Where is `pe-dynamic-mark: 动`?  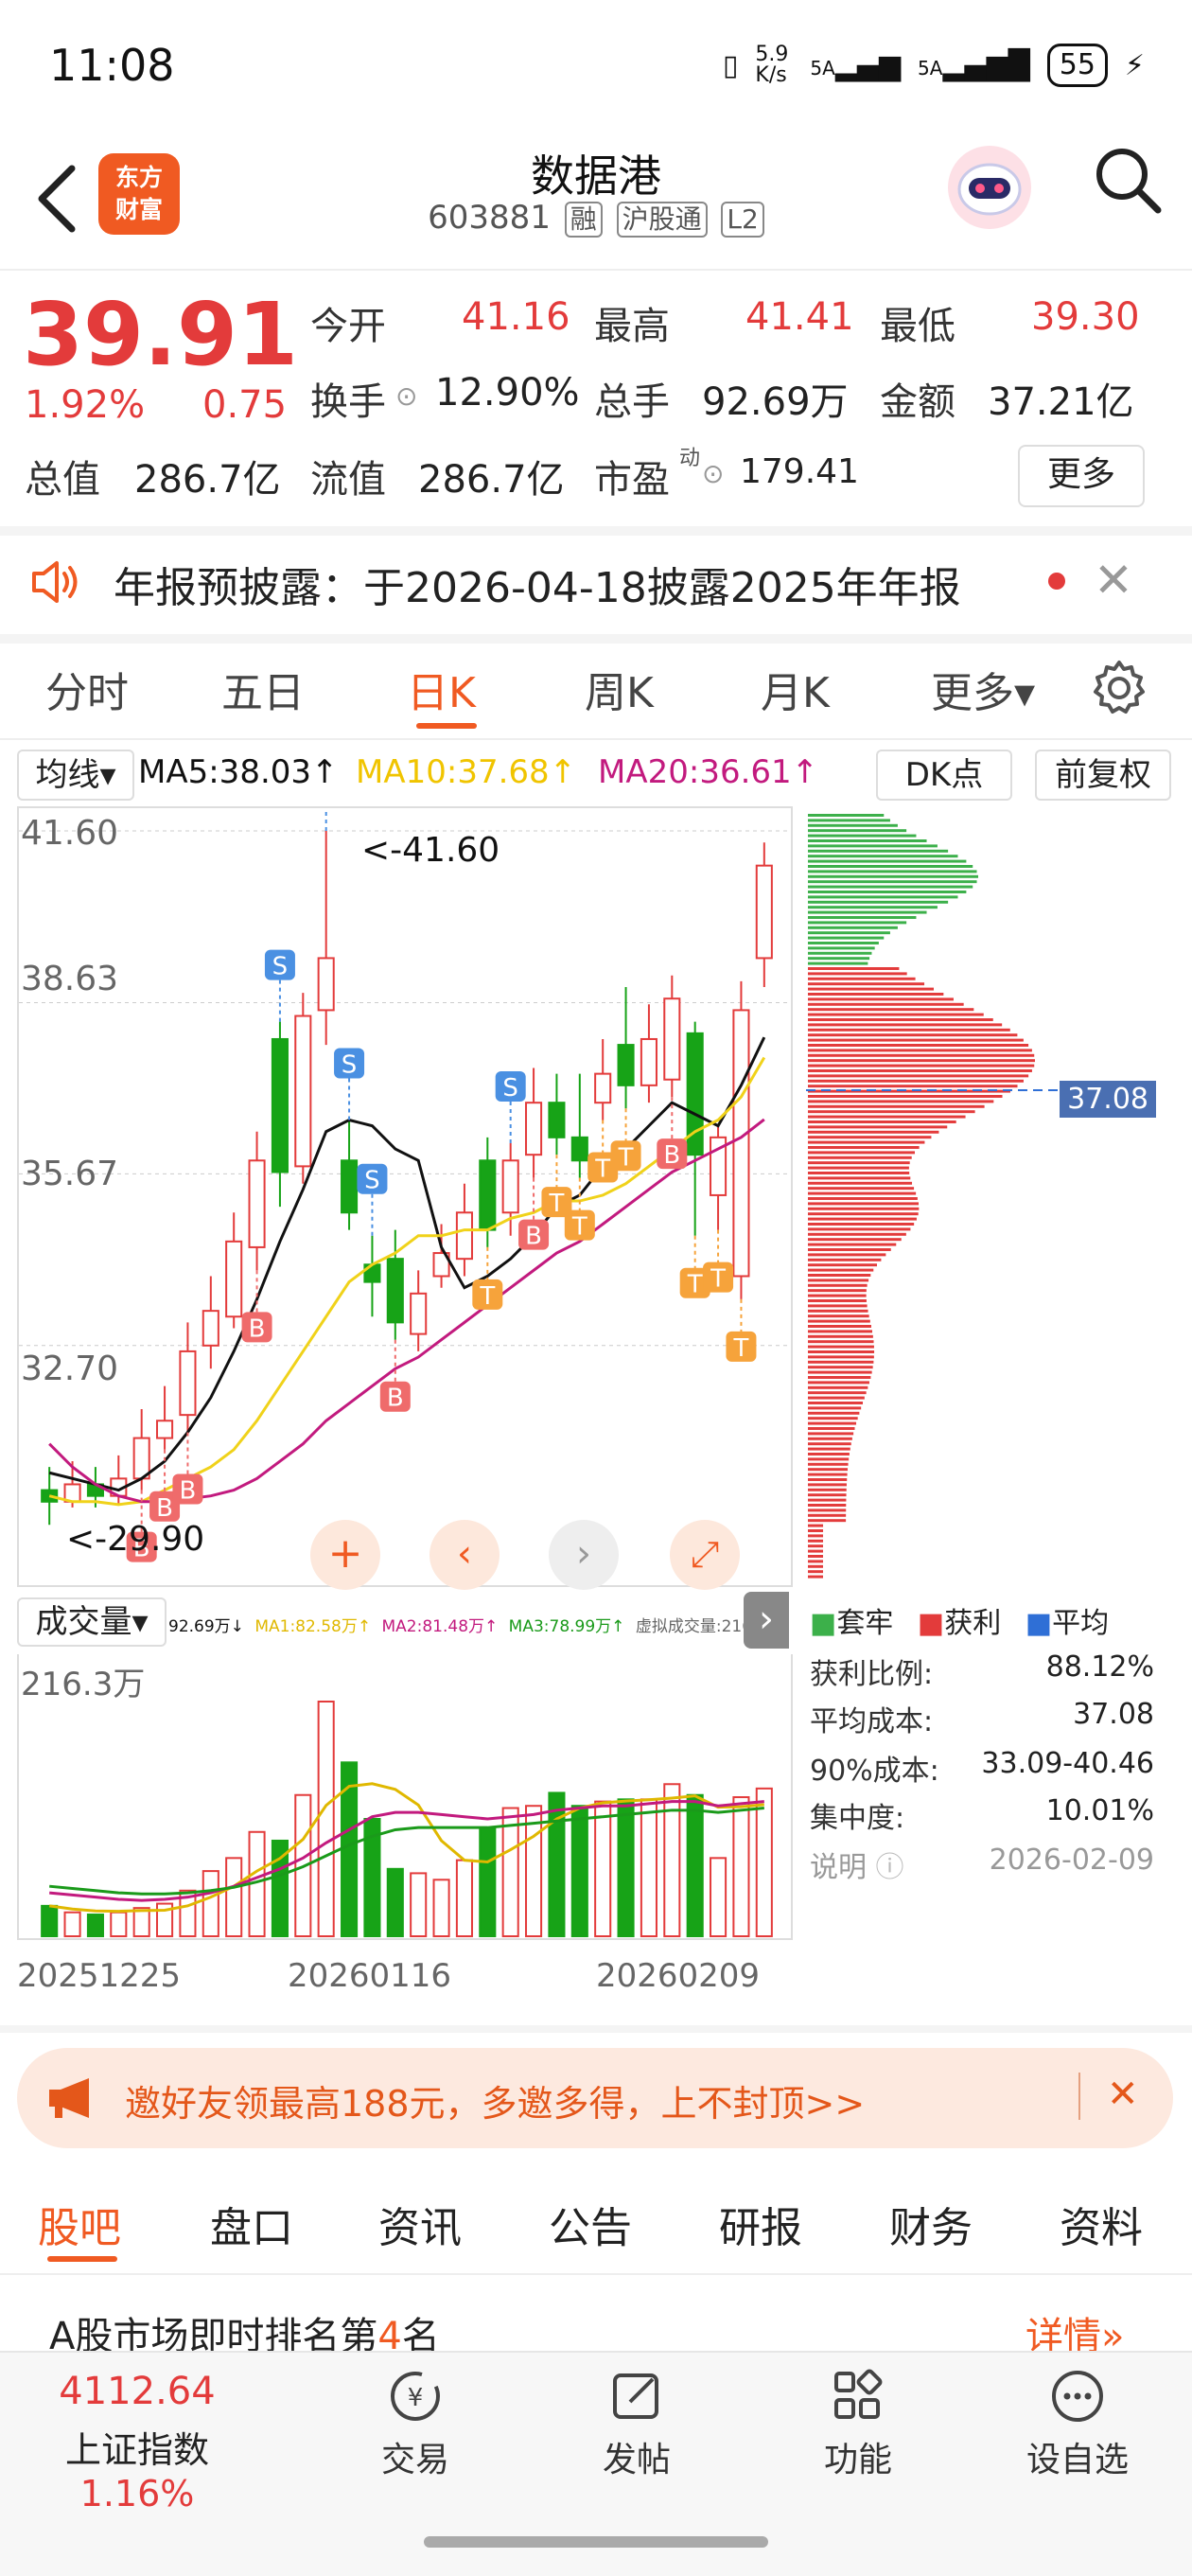 pe-dynamic-mark: 动 is located at coordinates (690, 458).